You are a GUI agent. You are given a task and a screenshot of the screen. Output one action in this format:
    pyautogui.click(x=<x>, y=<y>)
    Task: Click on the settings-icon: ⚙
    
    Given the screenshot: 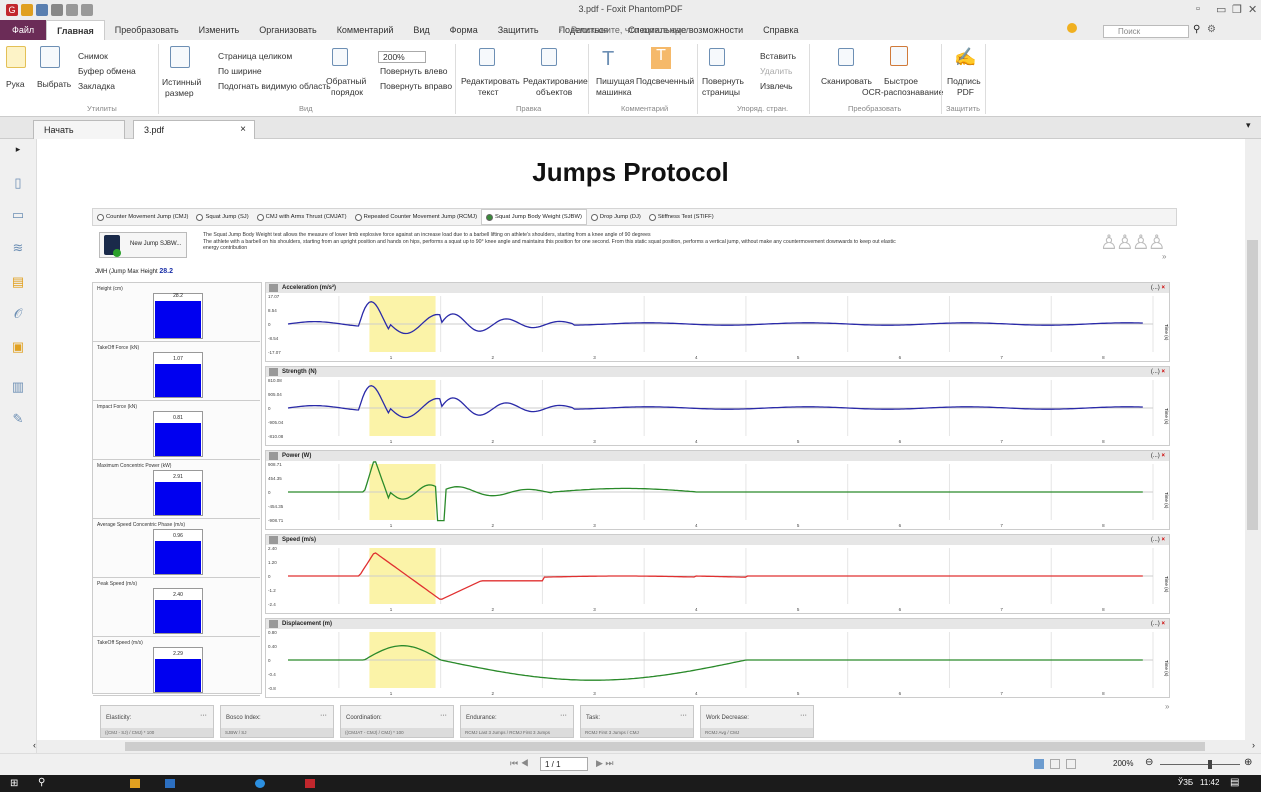 What is the action you would take?
    pyautogui.click(x=1211, y=29)
    